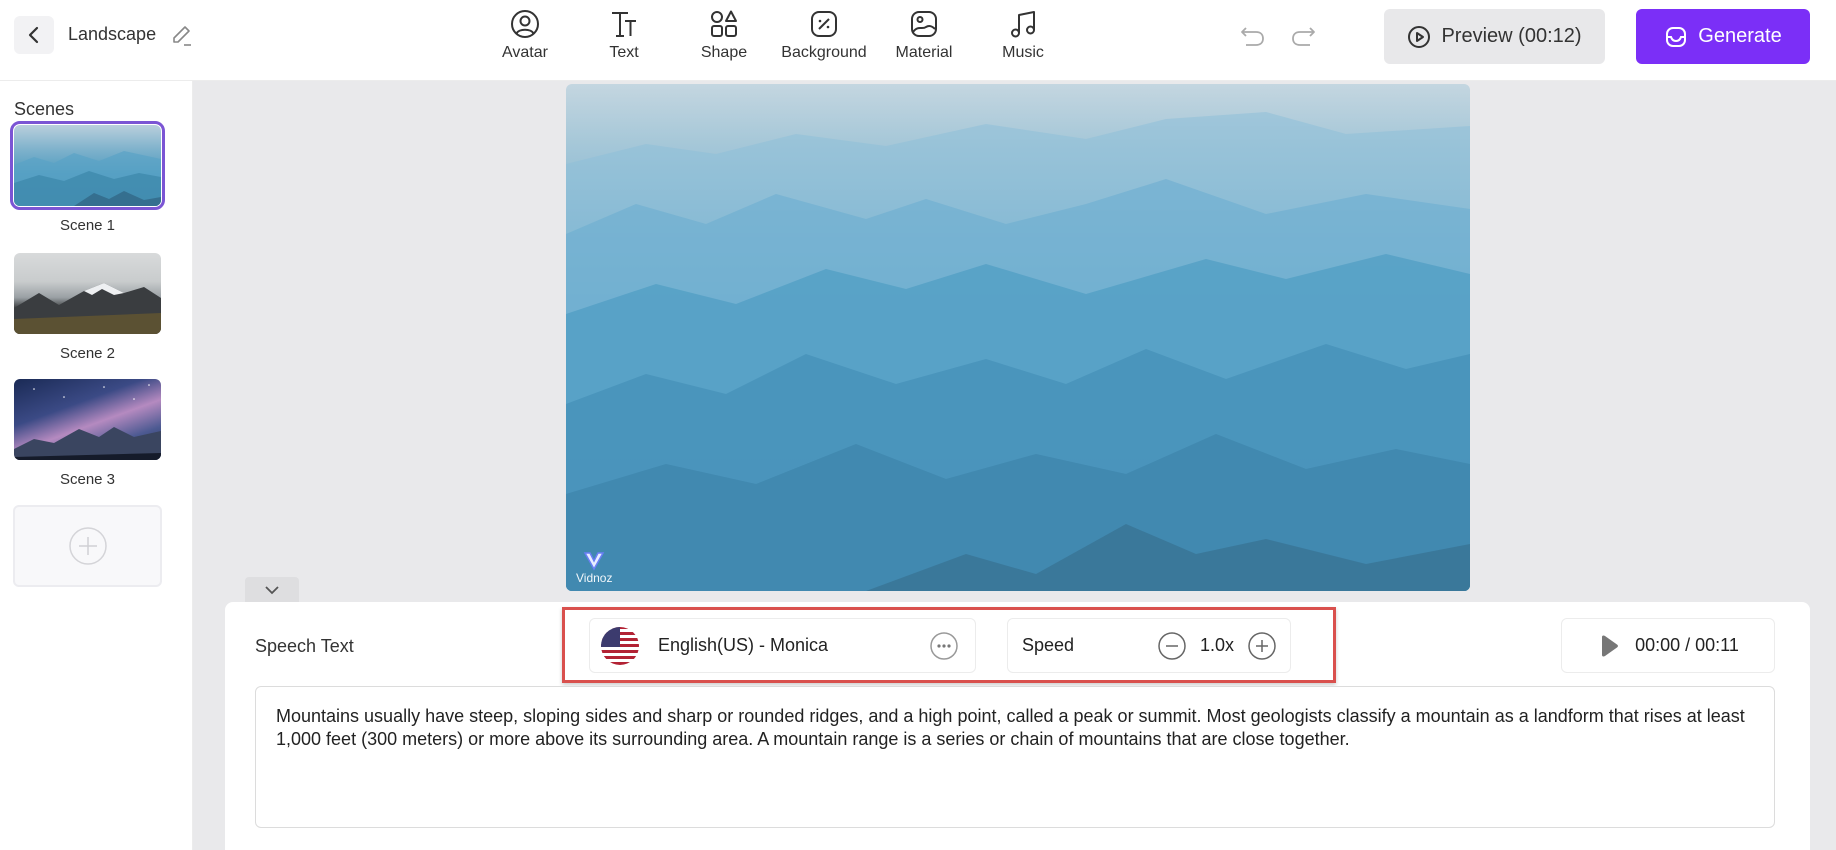 The height and width of the screenshot is (850, 1836). What do you see at coordinates (624, 52) in the screenshot?
I see `tool-label: Text` at bounding box center [624, 52].